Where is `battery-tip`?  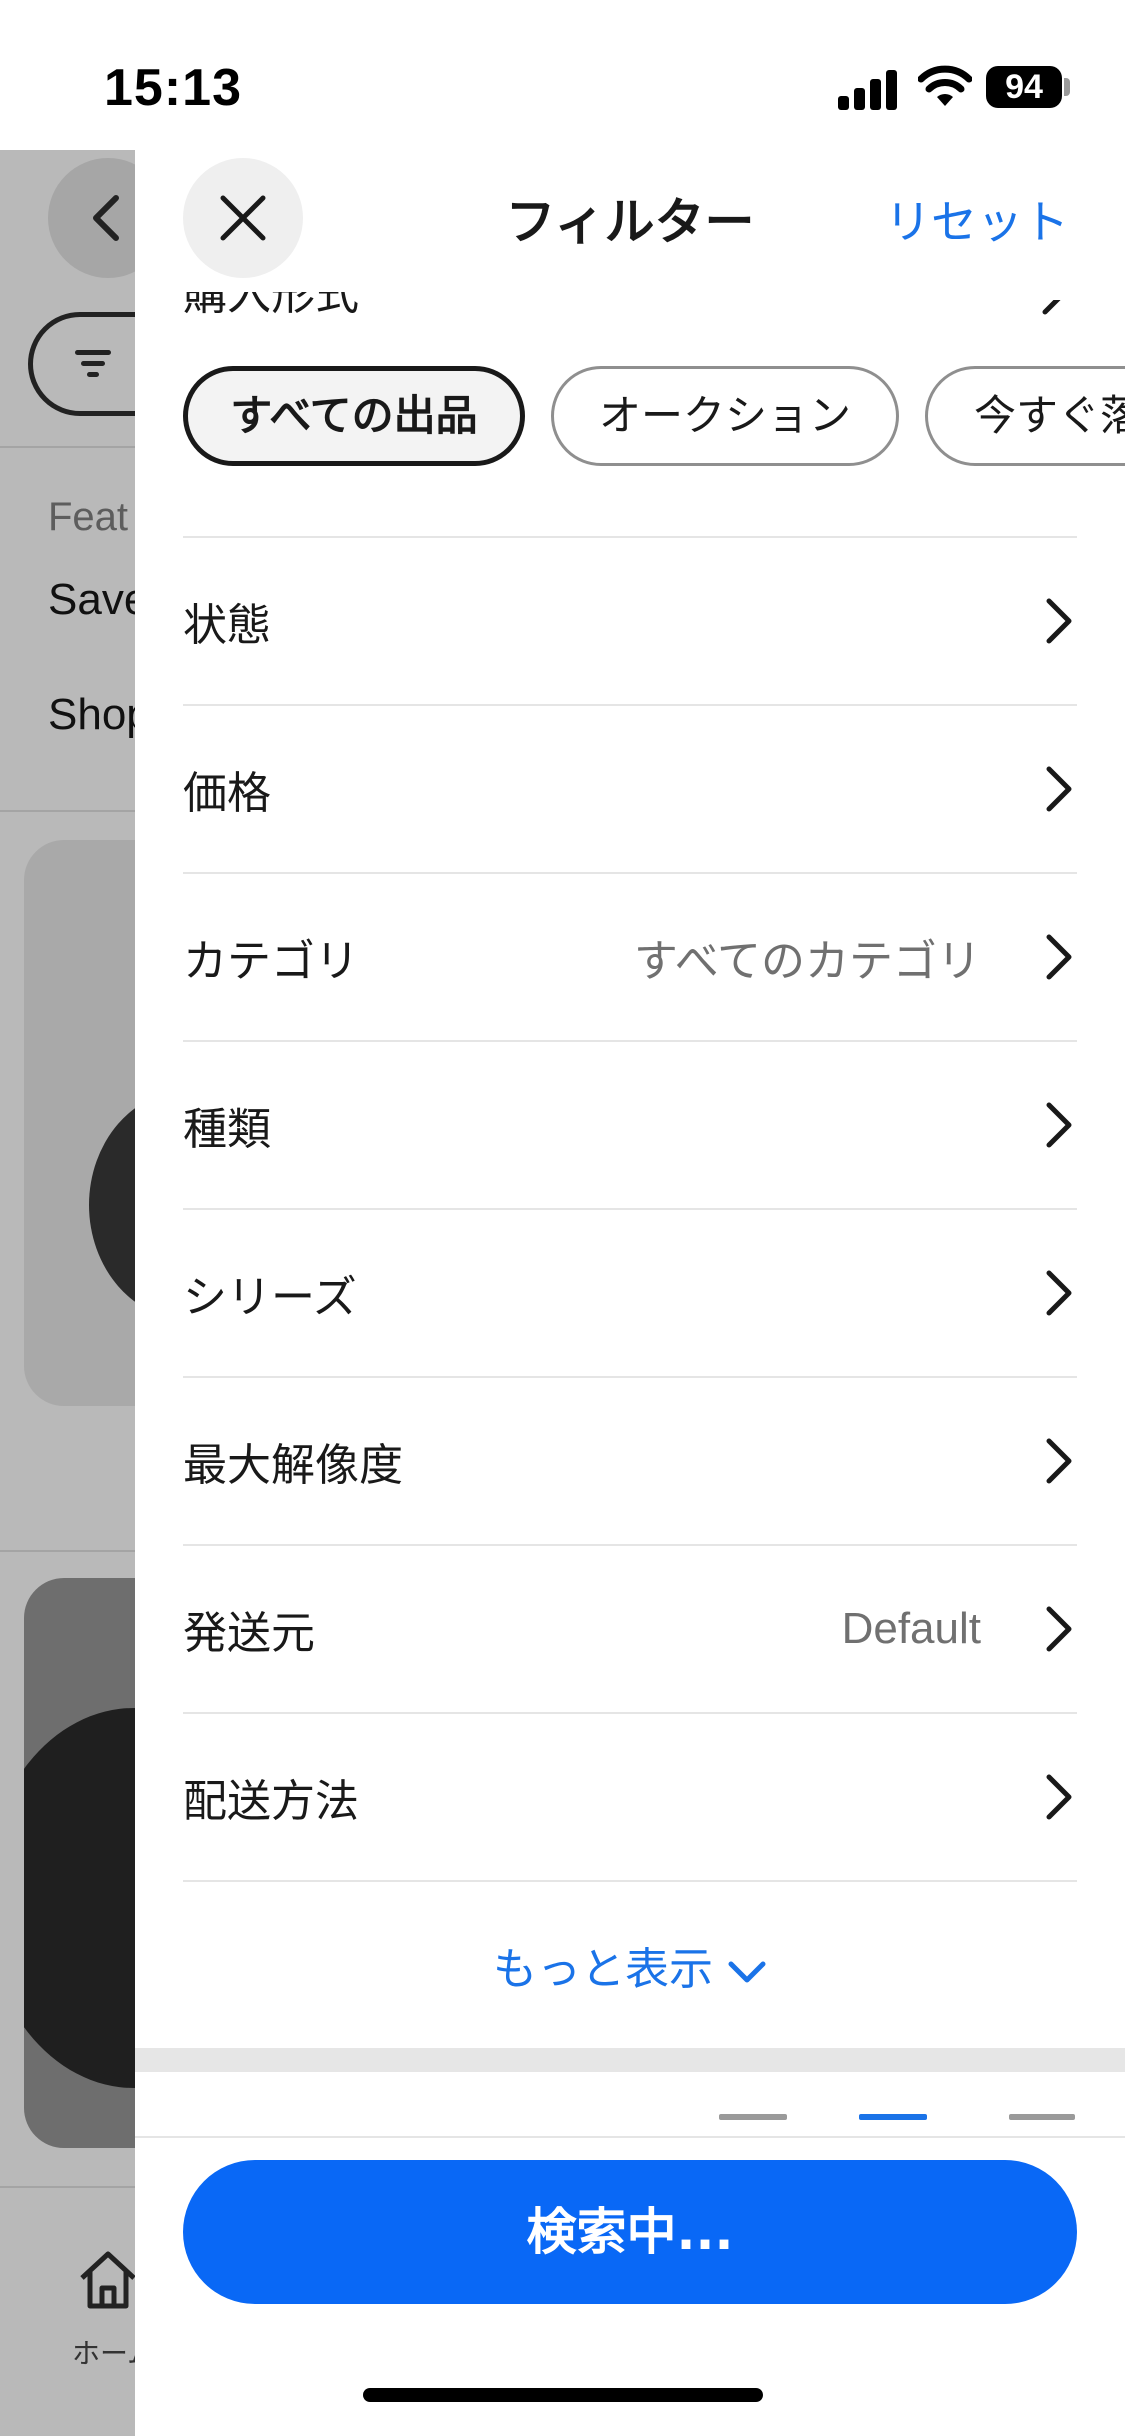 battery-tip is located at coordinates (1067, 87).